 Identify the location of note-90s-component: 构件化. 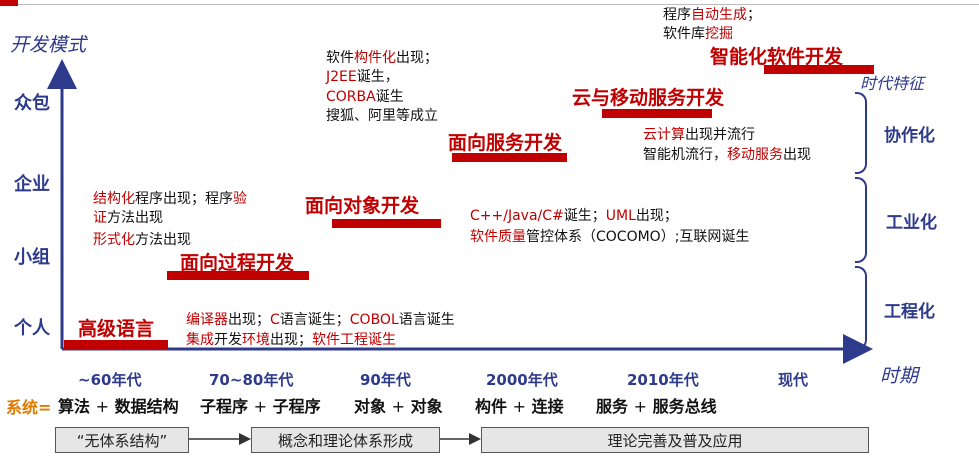
(375, 58).